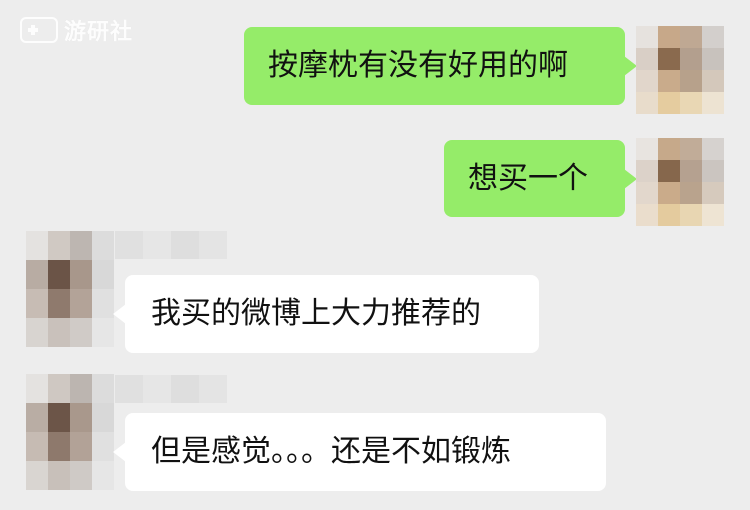  I want to click on message-bubble-incoming: 我买的微博上大力推荐的, so click(326, 314).